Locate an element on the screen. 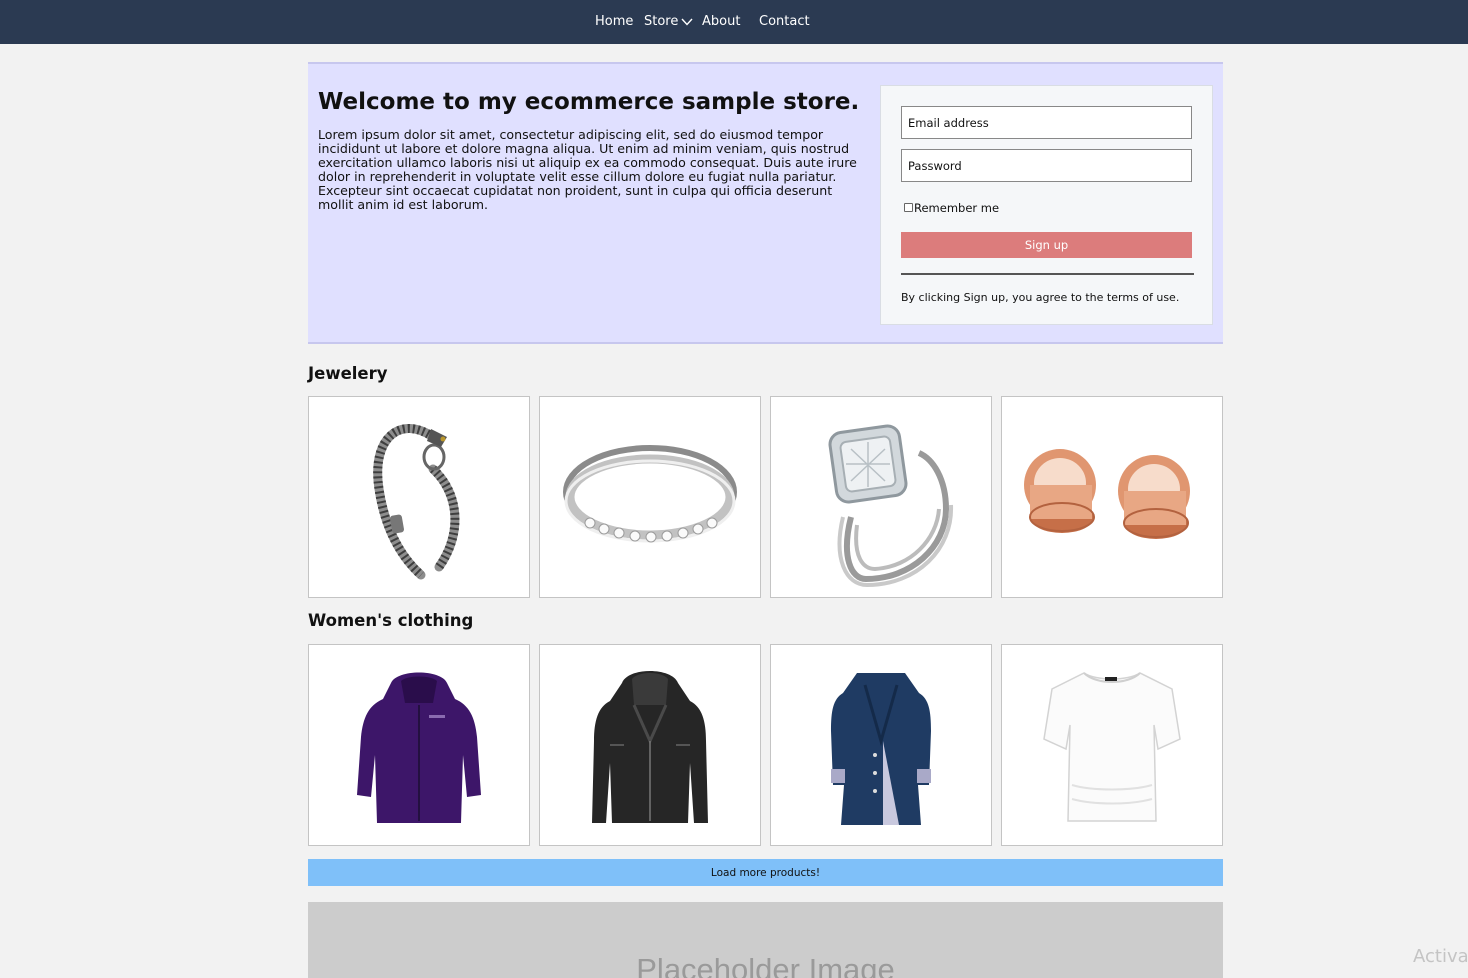 The height and width of the screenshot is (978, 1468). rose-gold-plugs-icon is located at coordinates (1107, 494).